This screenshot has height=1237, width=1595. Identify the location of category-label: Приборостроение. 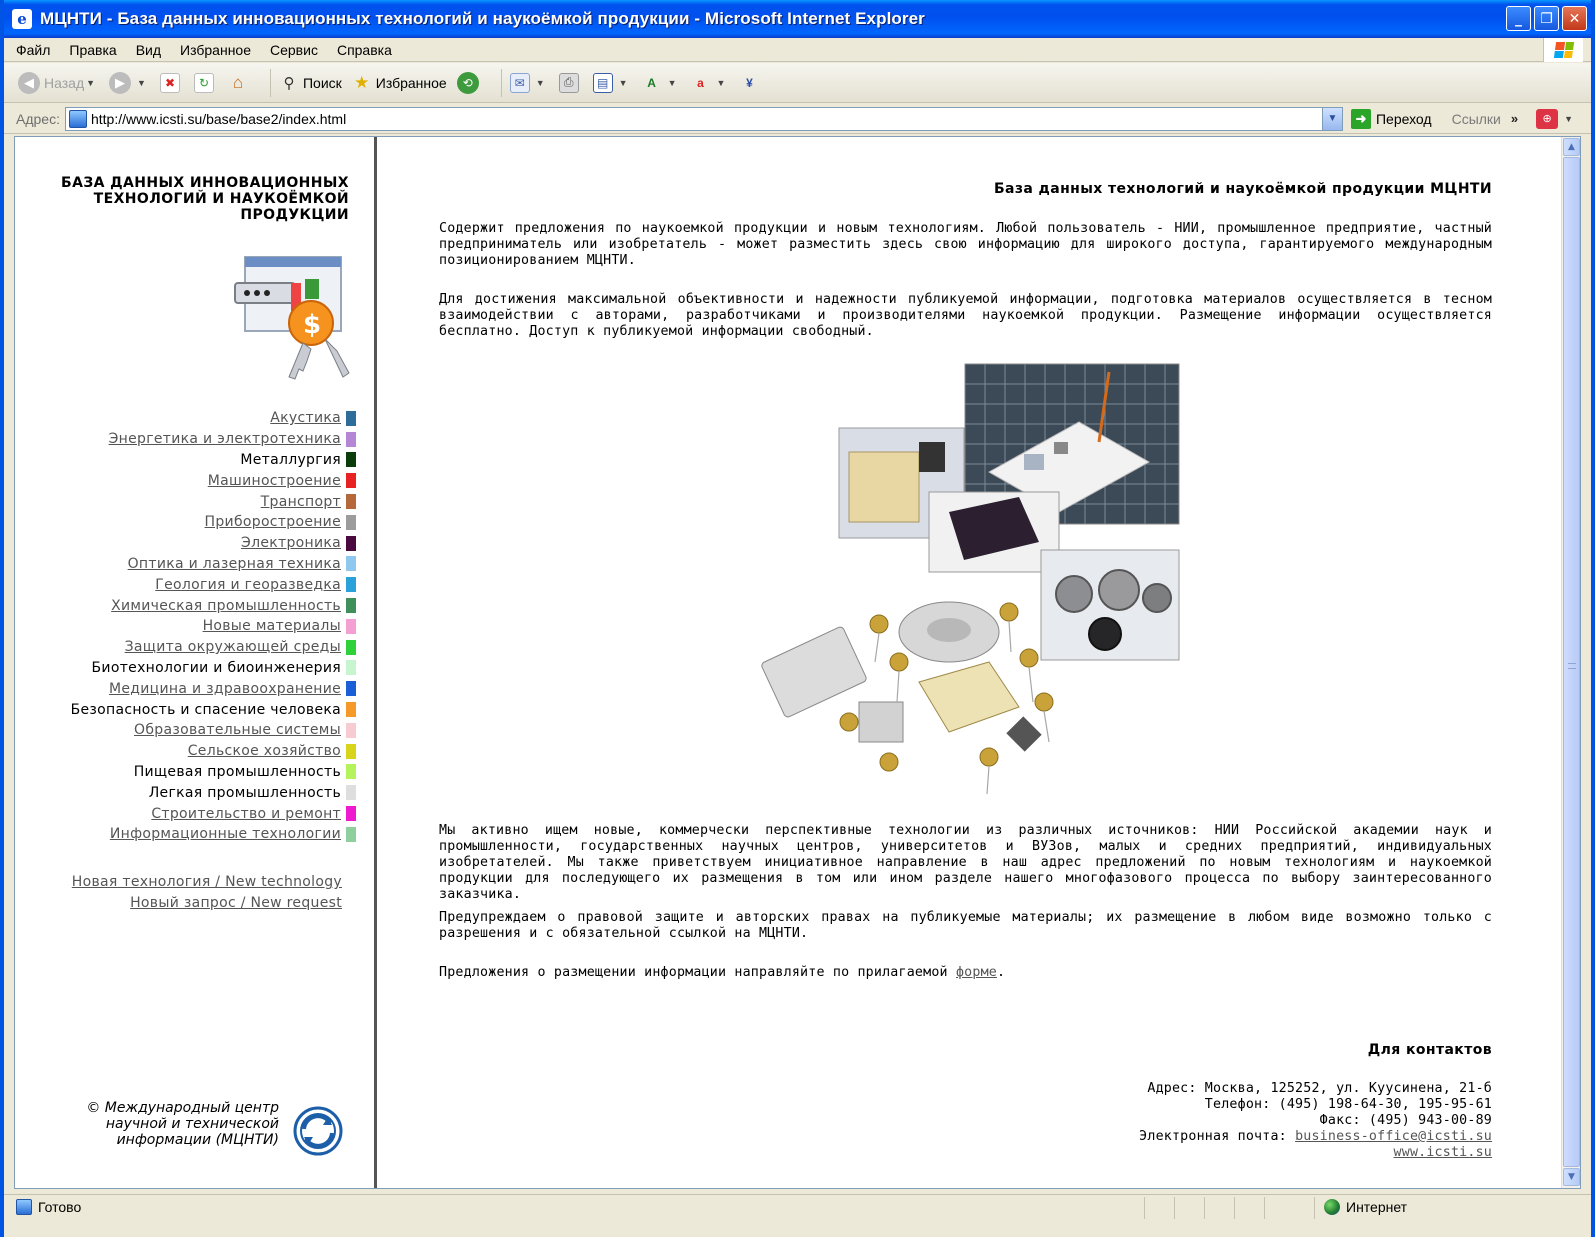
(273, 522).